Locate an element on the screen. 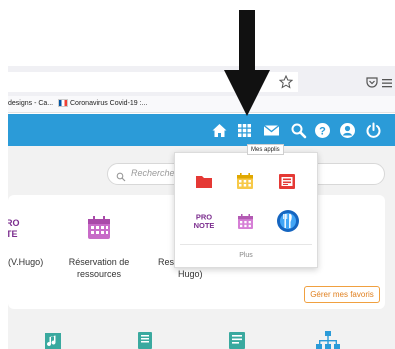 The image size is (395, 349). search-placeholder: Recherche is located at coordinates (153, 173).